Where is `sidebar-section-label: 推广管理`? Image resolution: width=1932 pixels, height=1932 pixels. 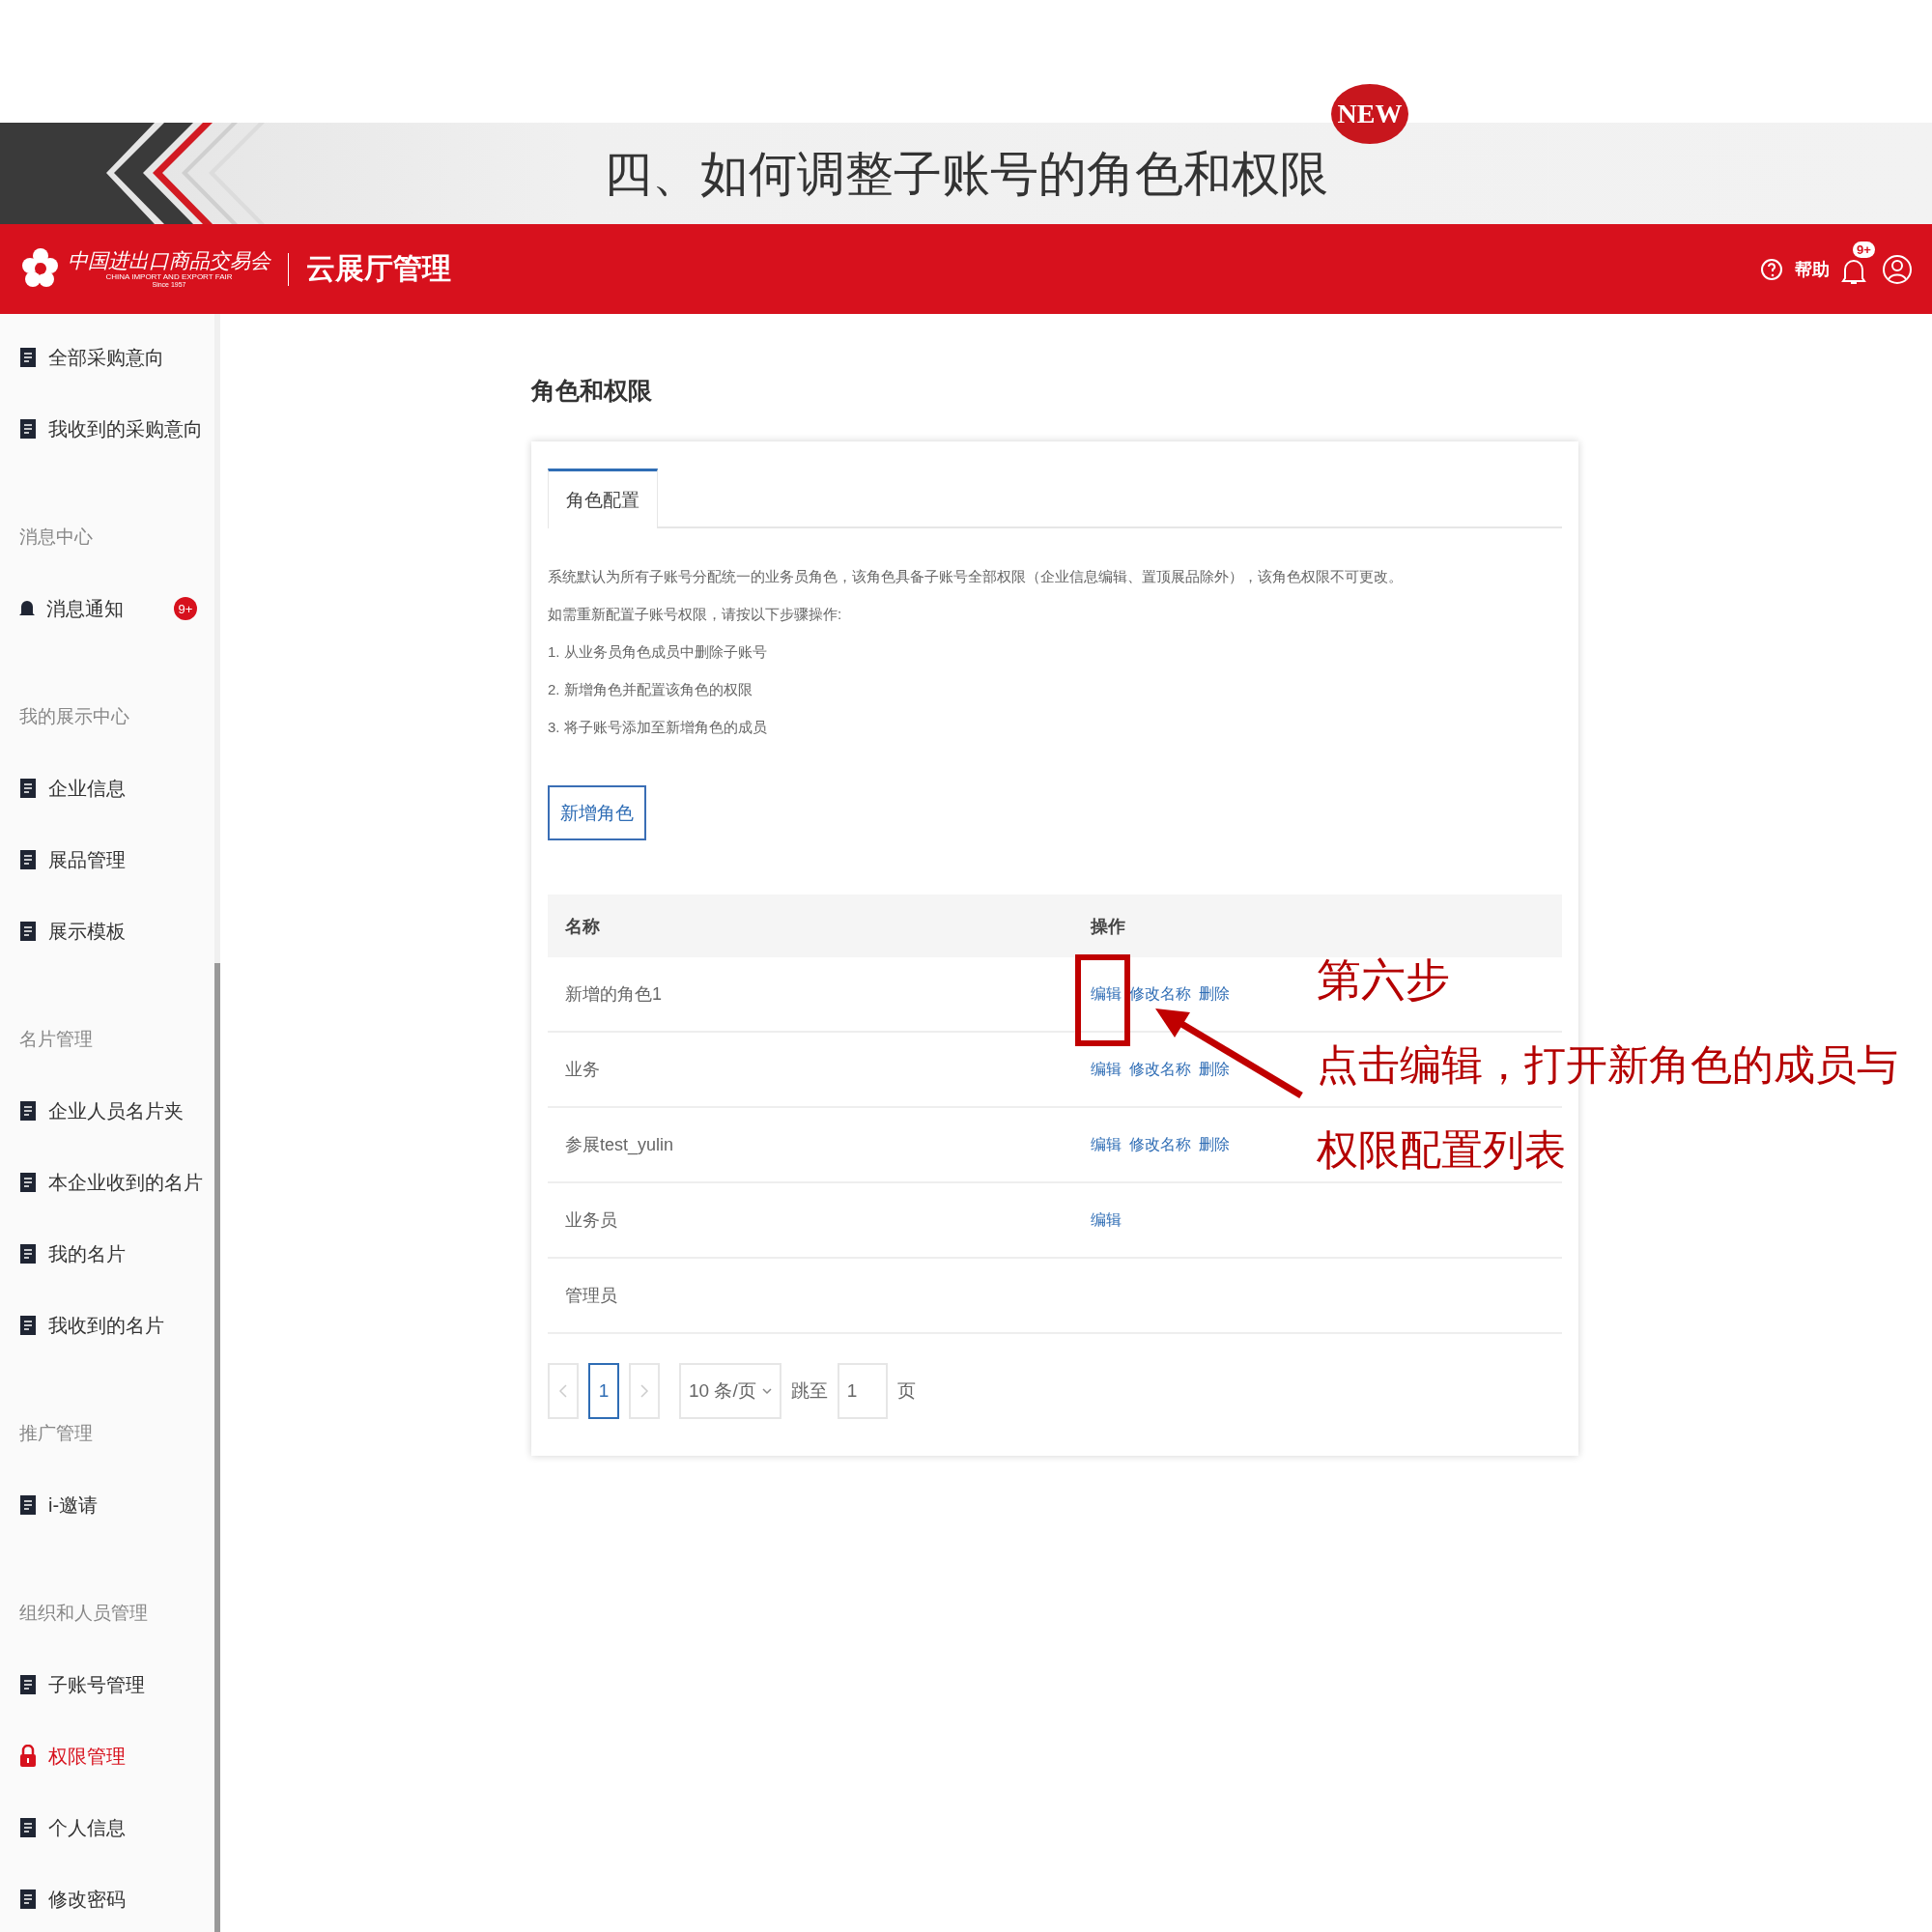 sidebar-section-label: 推广管理 is located at coordinates (56, 1433).